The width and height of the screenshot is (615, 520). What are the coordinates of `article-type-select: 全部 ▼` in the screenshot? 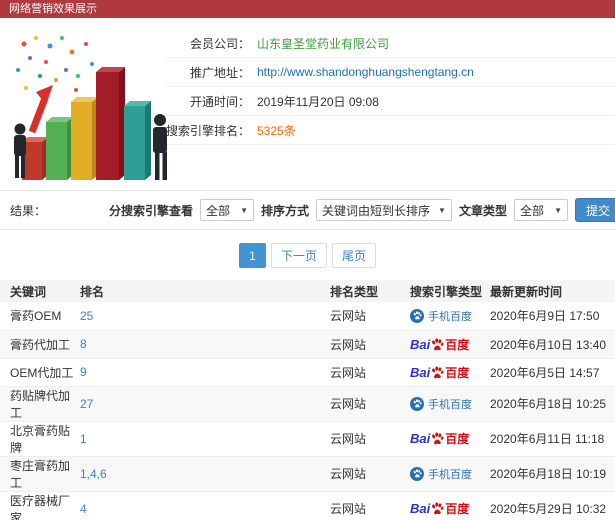 It's located at (540, 210).